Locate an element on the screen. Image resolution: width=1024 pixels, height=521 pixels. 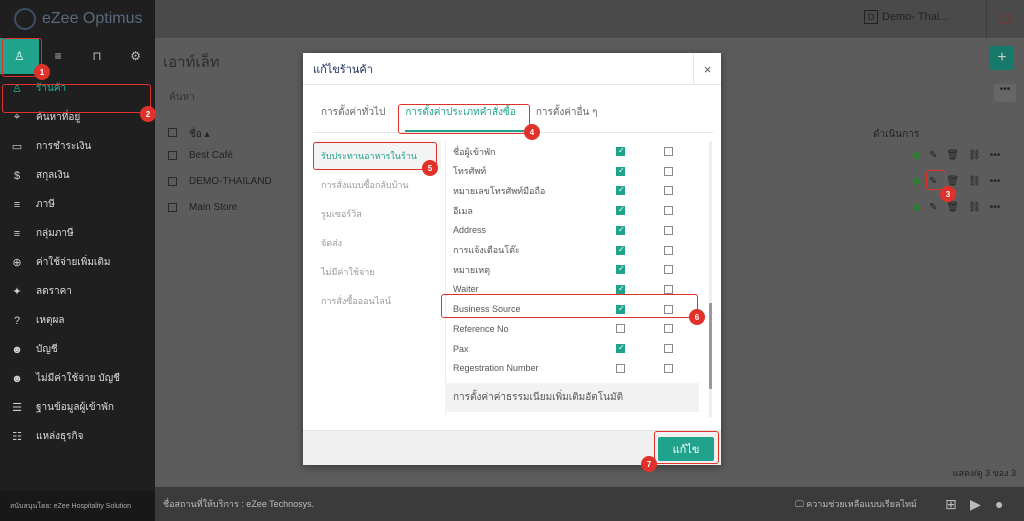
field-label: อีเมล is located at coordinates (463, 210).